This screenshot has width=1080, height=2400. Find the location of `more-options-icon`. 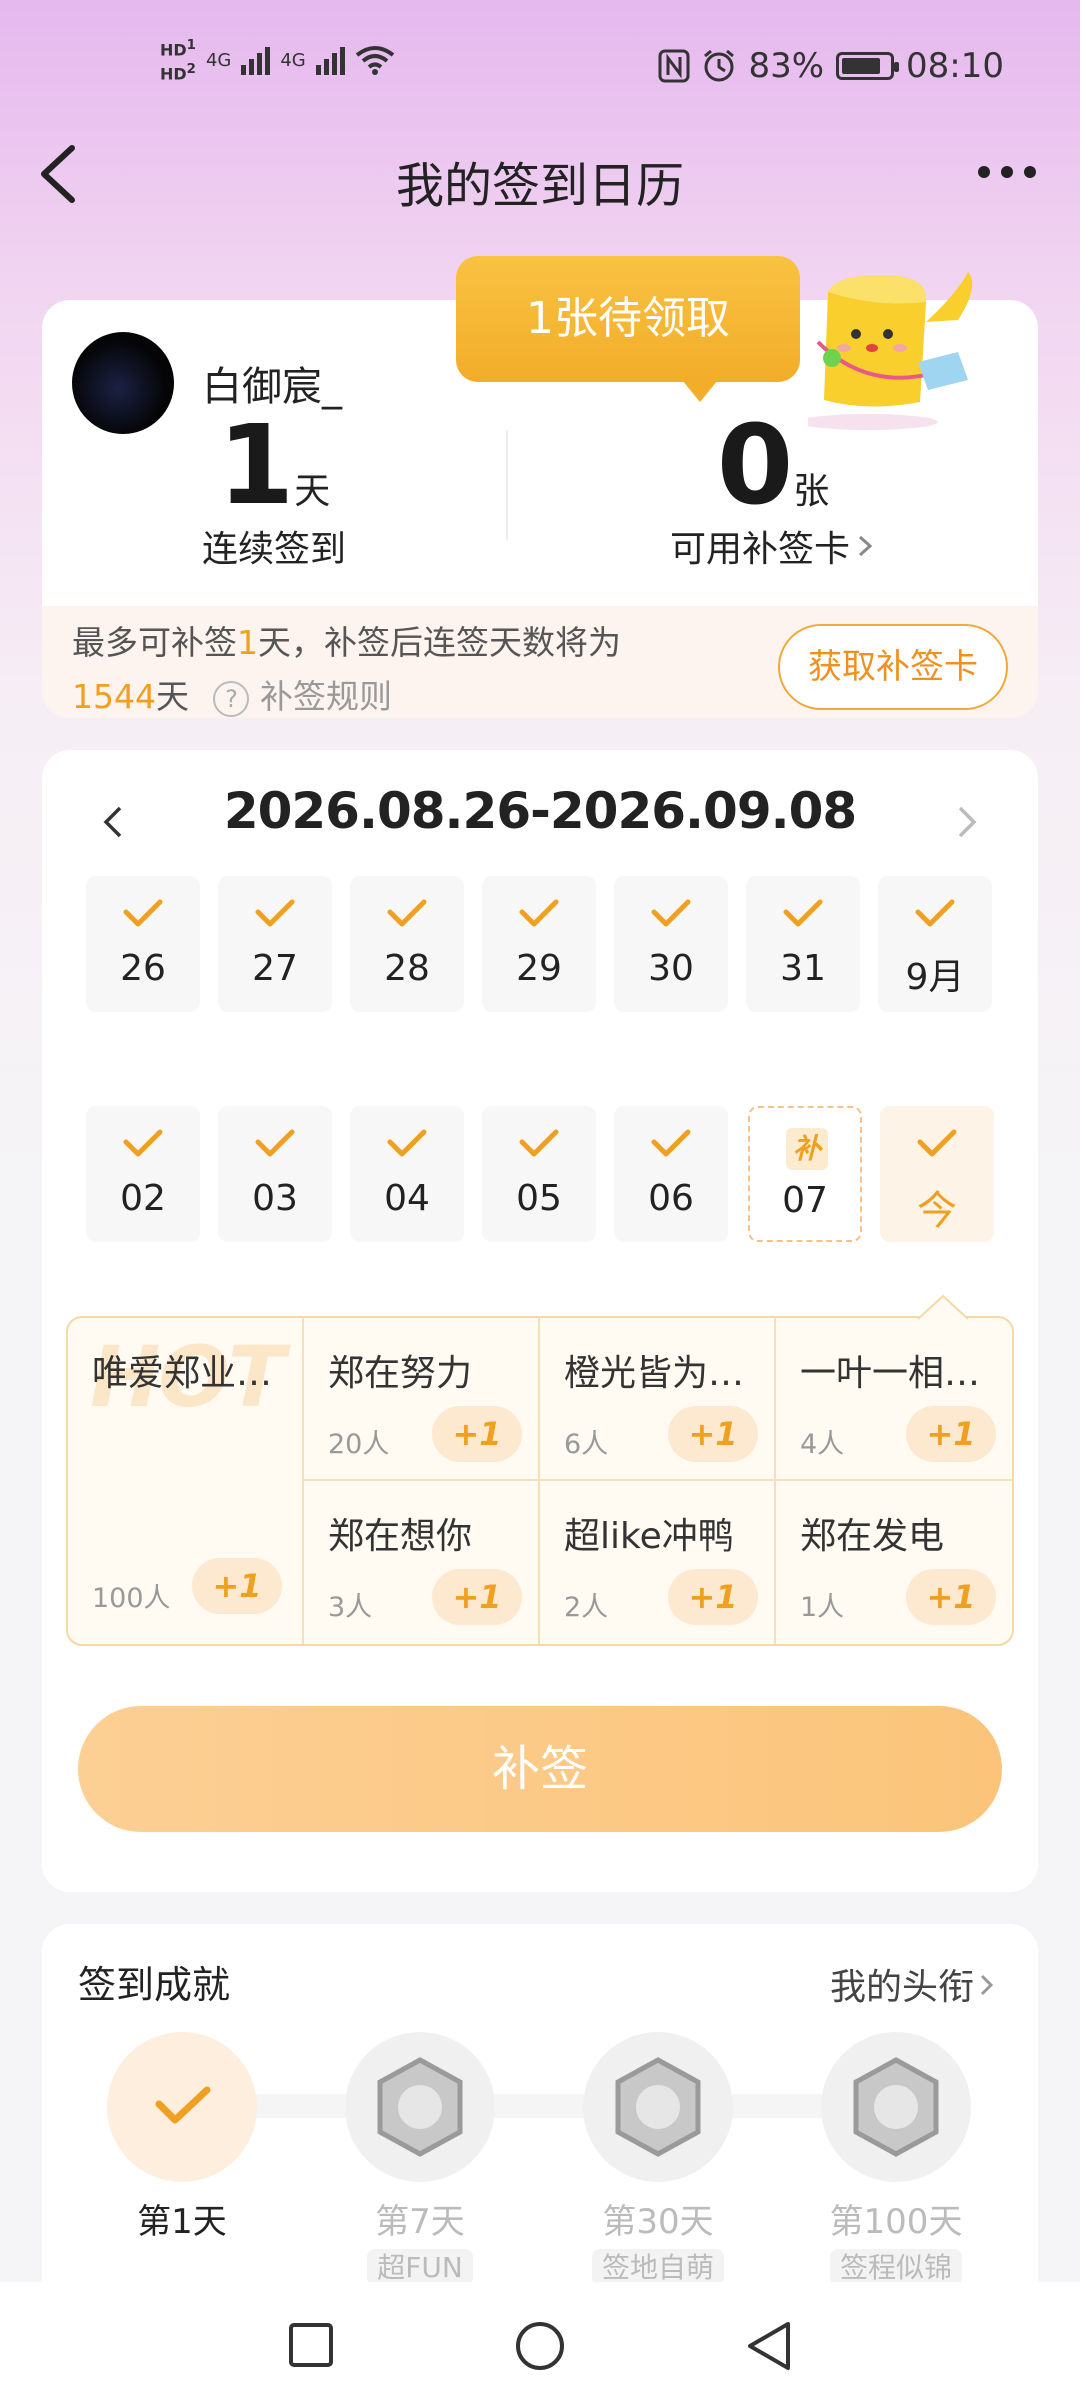

more-options-icon is located at coordinates (1007, 172).